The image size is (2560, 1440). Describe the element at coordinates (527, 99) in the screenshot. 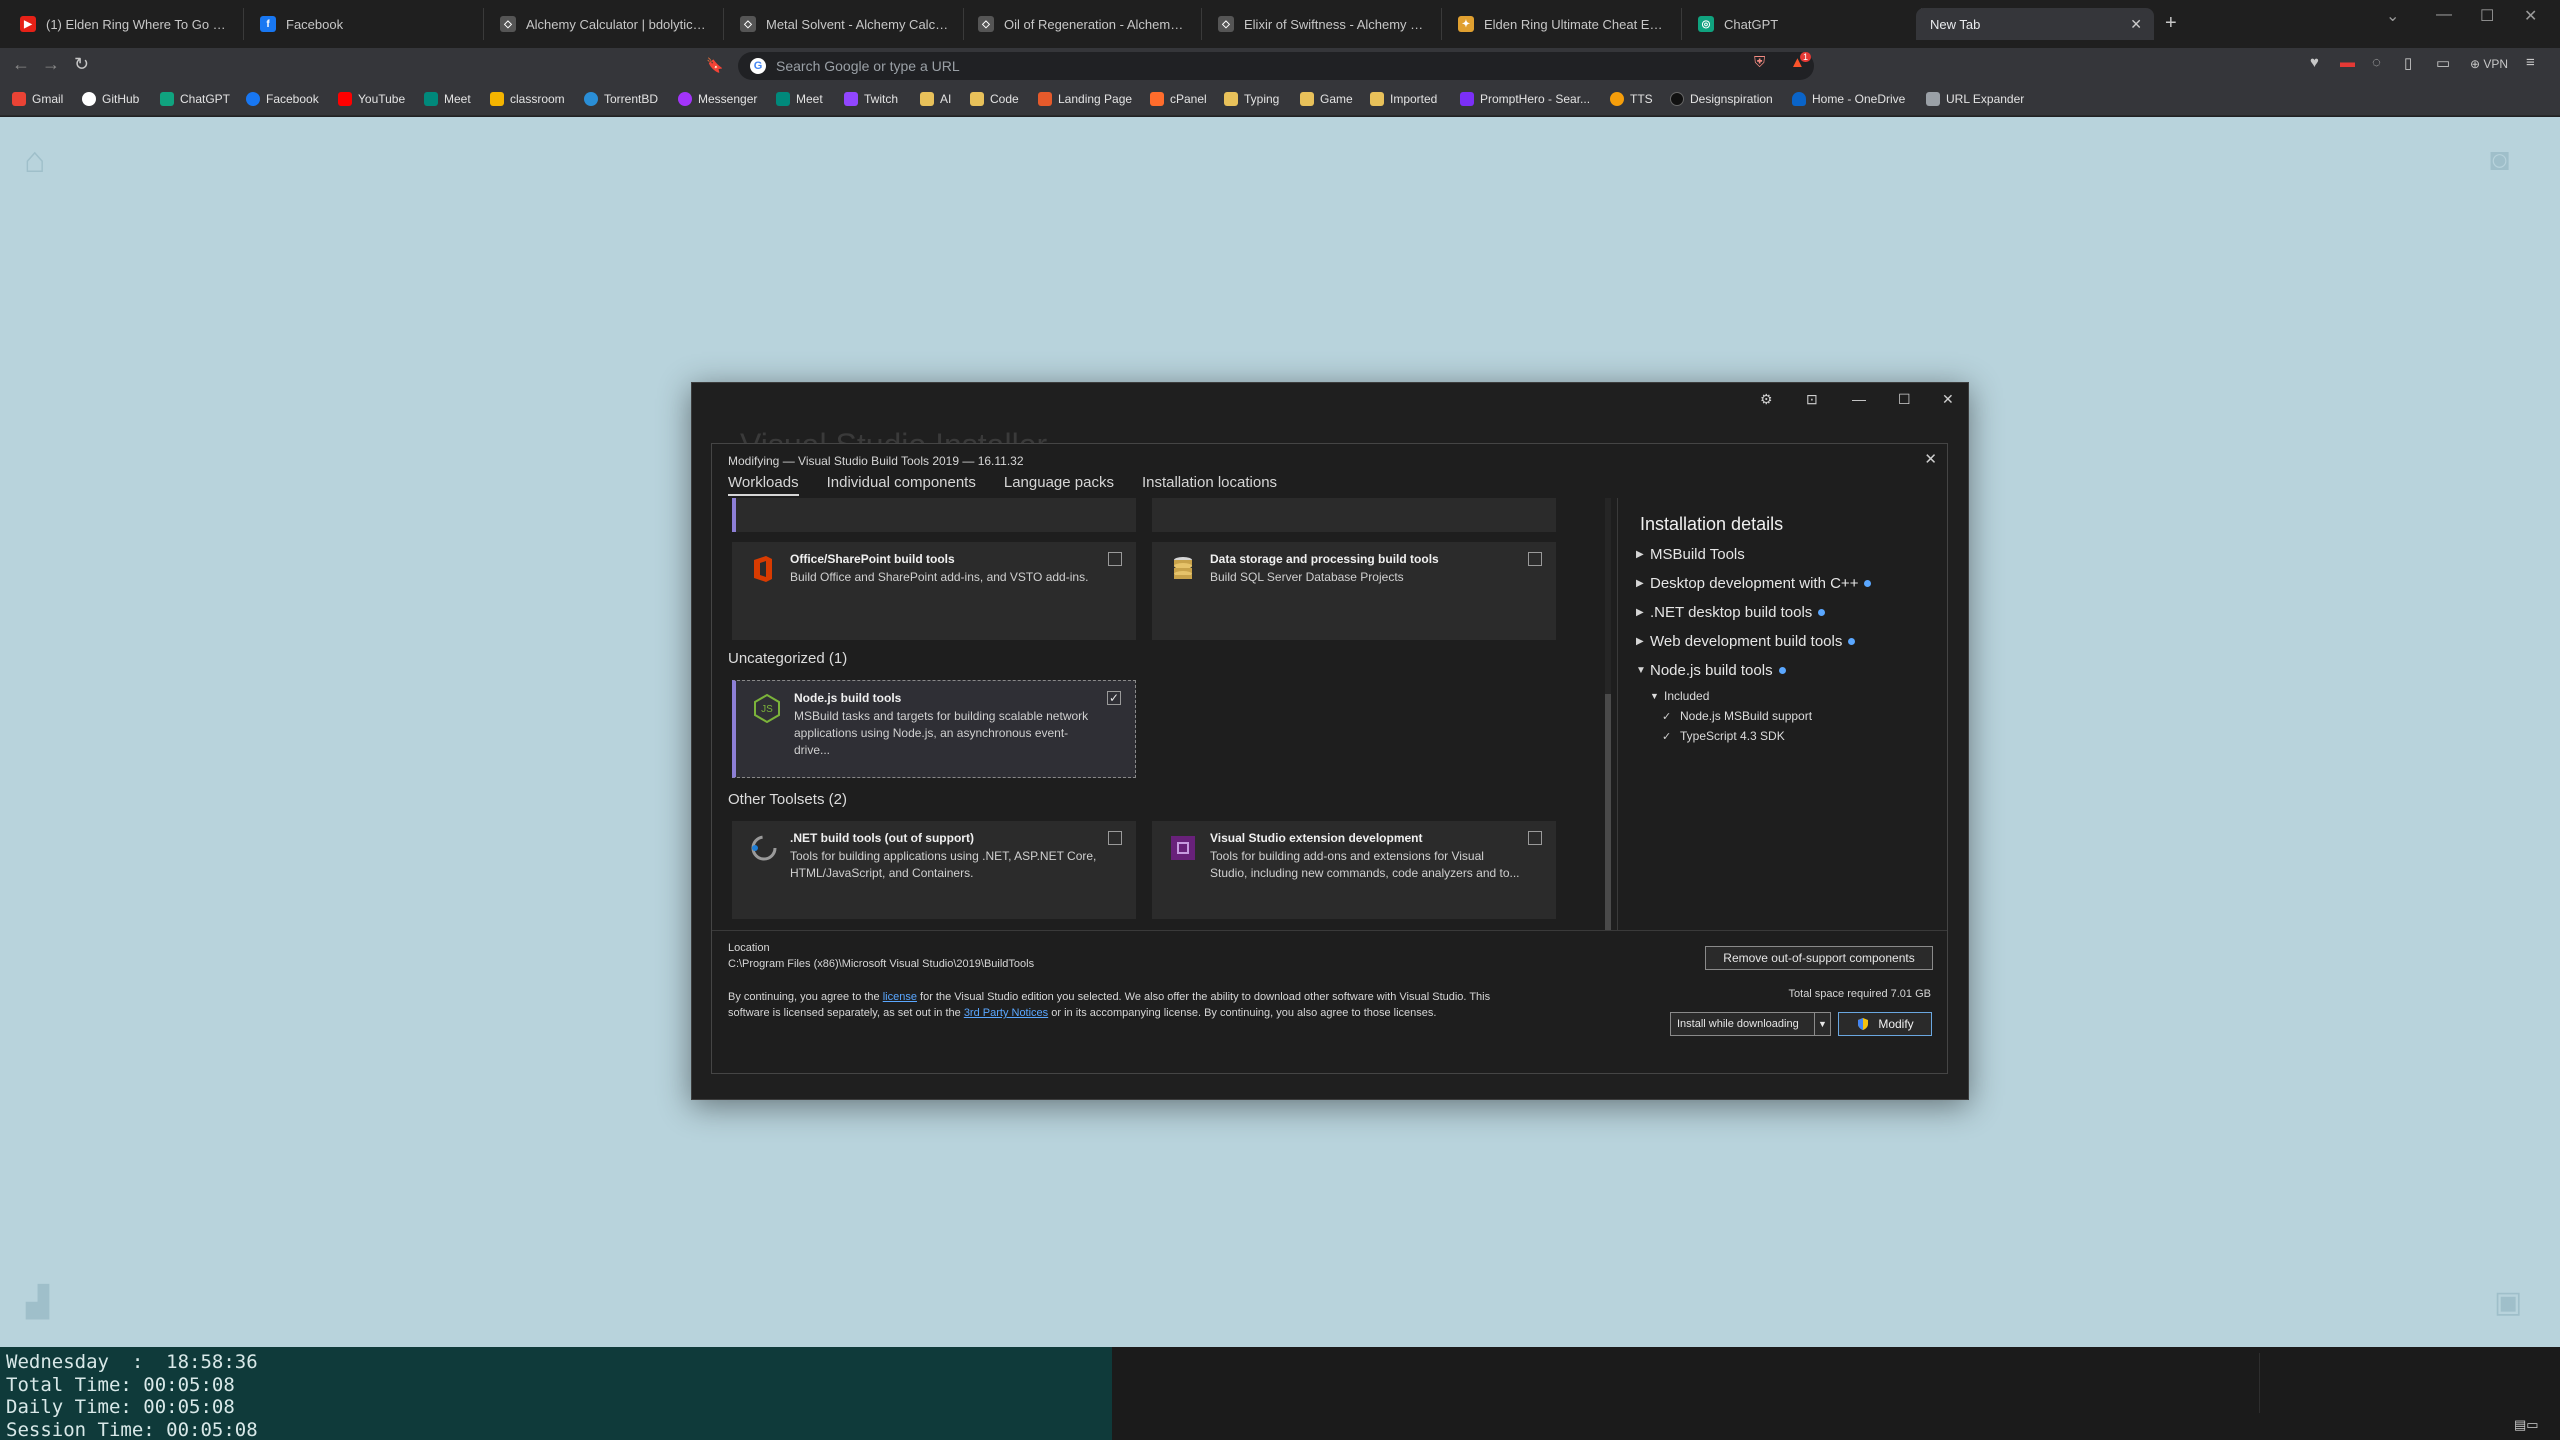

I see `bookmark-item: classroom` at that location.